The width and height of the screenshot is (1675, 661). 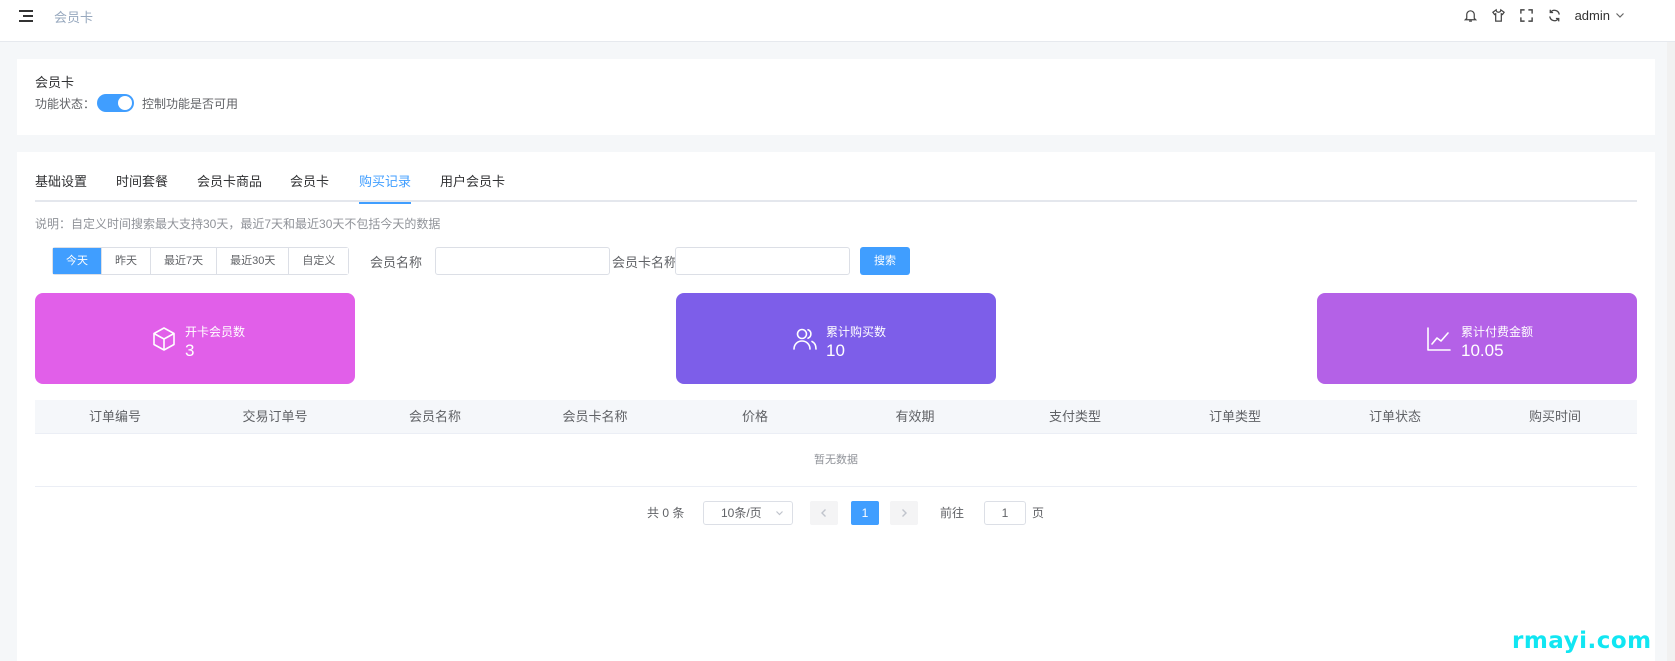 What do you see at coordinates (184, 261) in the screenshot?
I see `range-7days-button: 最近7天` at bounding box center [184, 261].